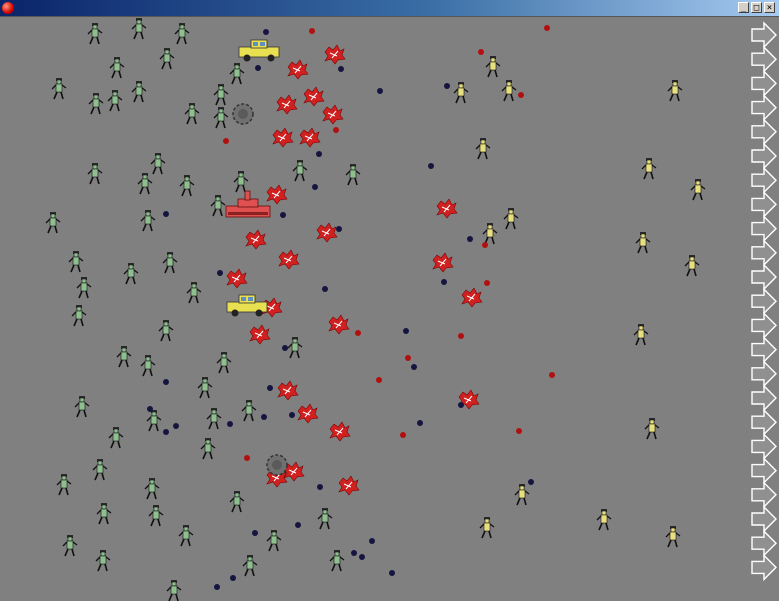  What do you see at coordinates (8, 8) in the screenshot?
I see `app-icon` at bounding box center [8, 8].